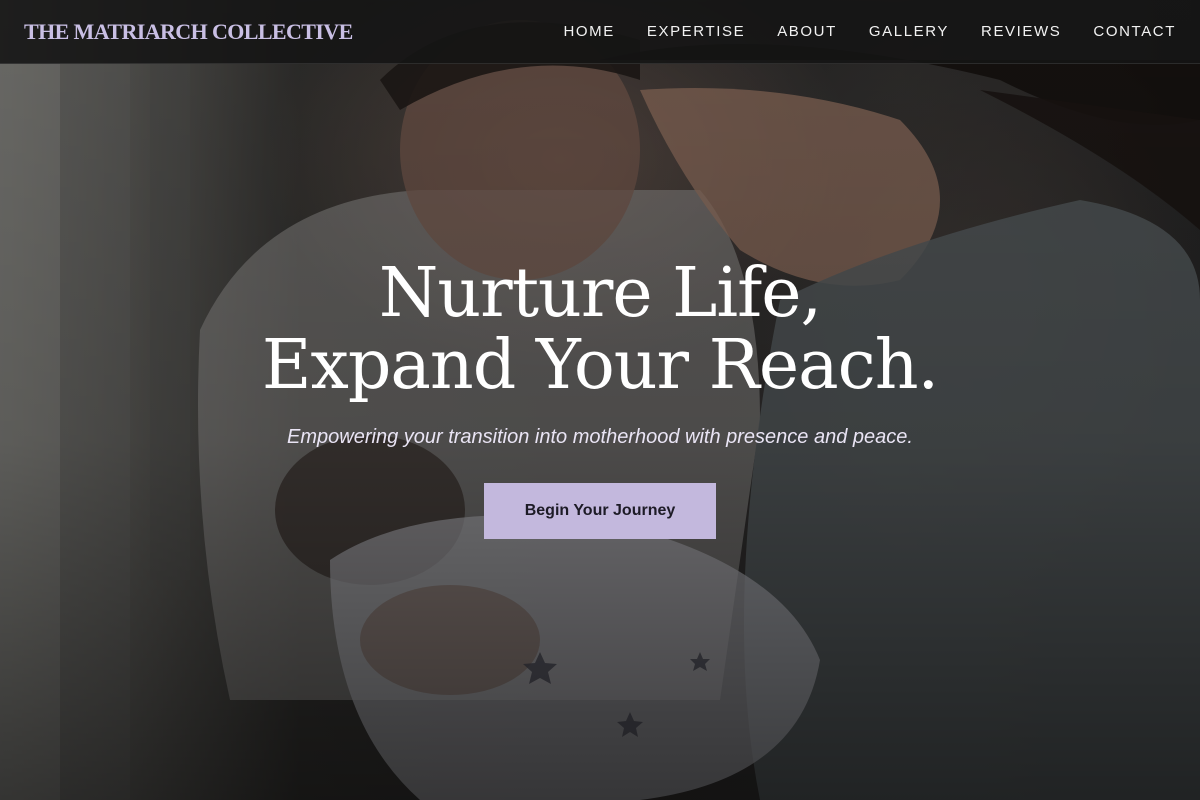 The height and width of the screenshot is (800, 1200). Describe the element at coordinates (588, 32) in the screenshot. I see `nav-item-home: HOME` at that location.